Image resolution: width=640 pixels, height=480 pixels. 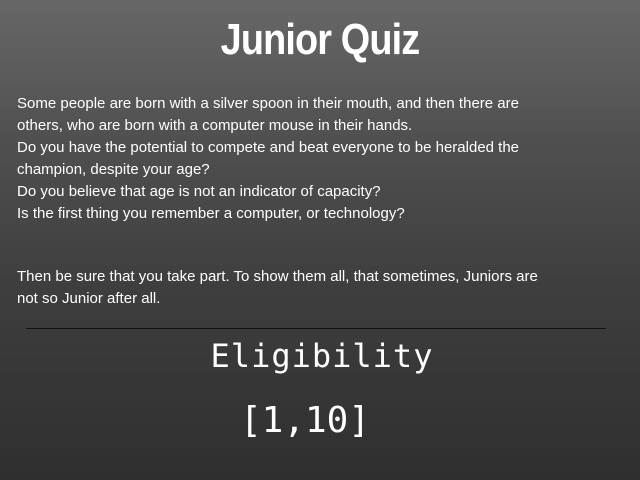 What do you see at coordinates (113, 169) in the screenshot?
I see `intro-line: champion, despite your age?` at bounding box center [113, 169].